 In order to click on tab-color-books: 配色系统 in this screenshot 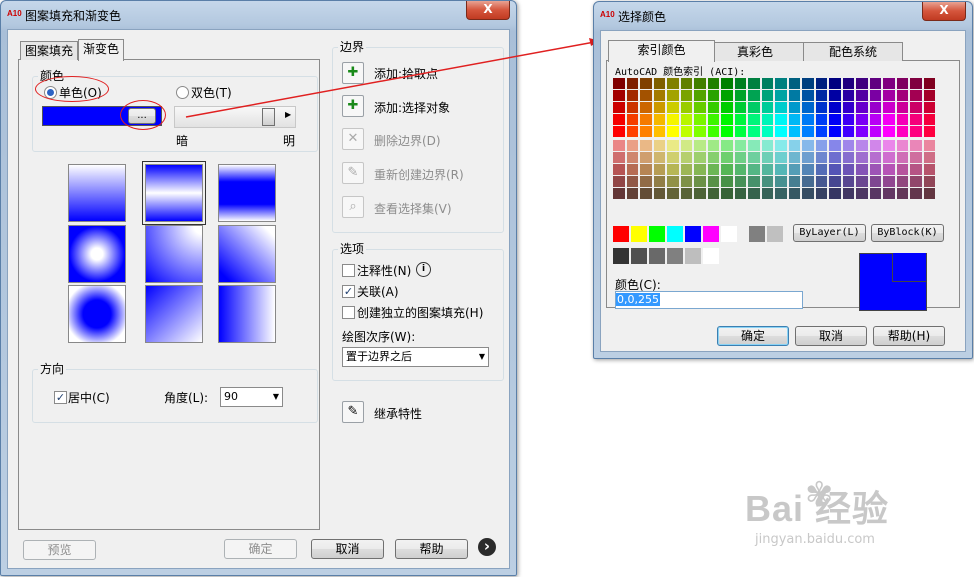, I will do `click(853, 51)`.